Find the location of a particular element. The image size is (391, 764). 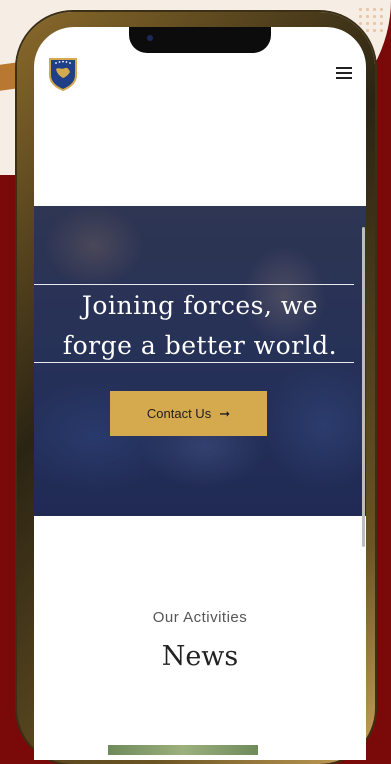

hero-top-rule is located at coordinates (194, 284).